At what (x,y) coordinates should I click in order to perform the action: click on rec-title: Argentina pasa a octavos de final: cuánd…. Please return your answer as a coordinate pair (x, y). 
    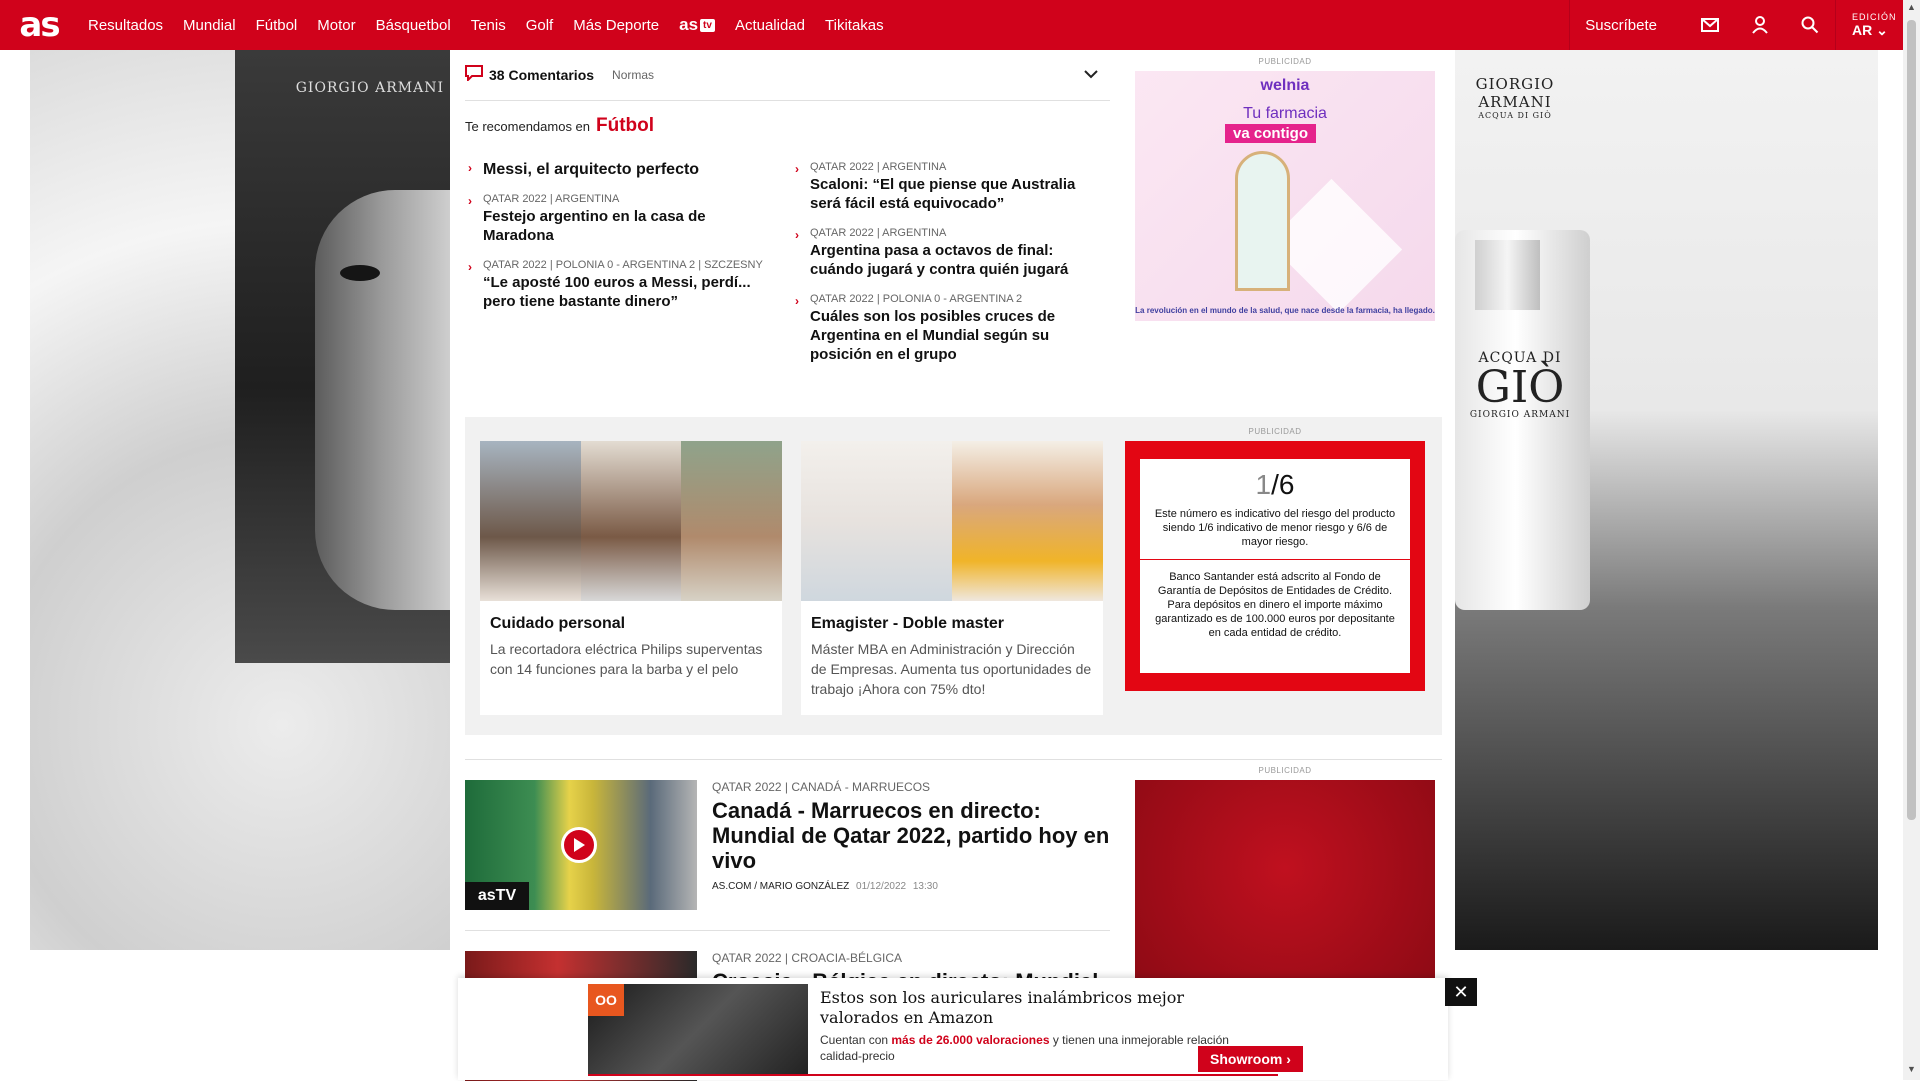
    Looking at the image, I should click on (951, 260).